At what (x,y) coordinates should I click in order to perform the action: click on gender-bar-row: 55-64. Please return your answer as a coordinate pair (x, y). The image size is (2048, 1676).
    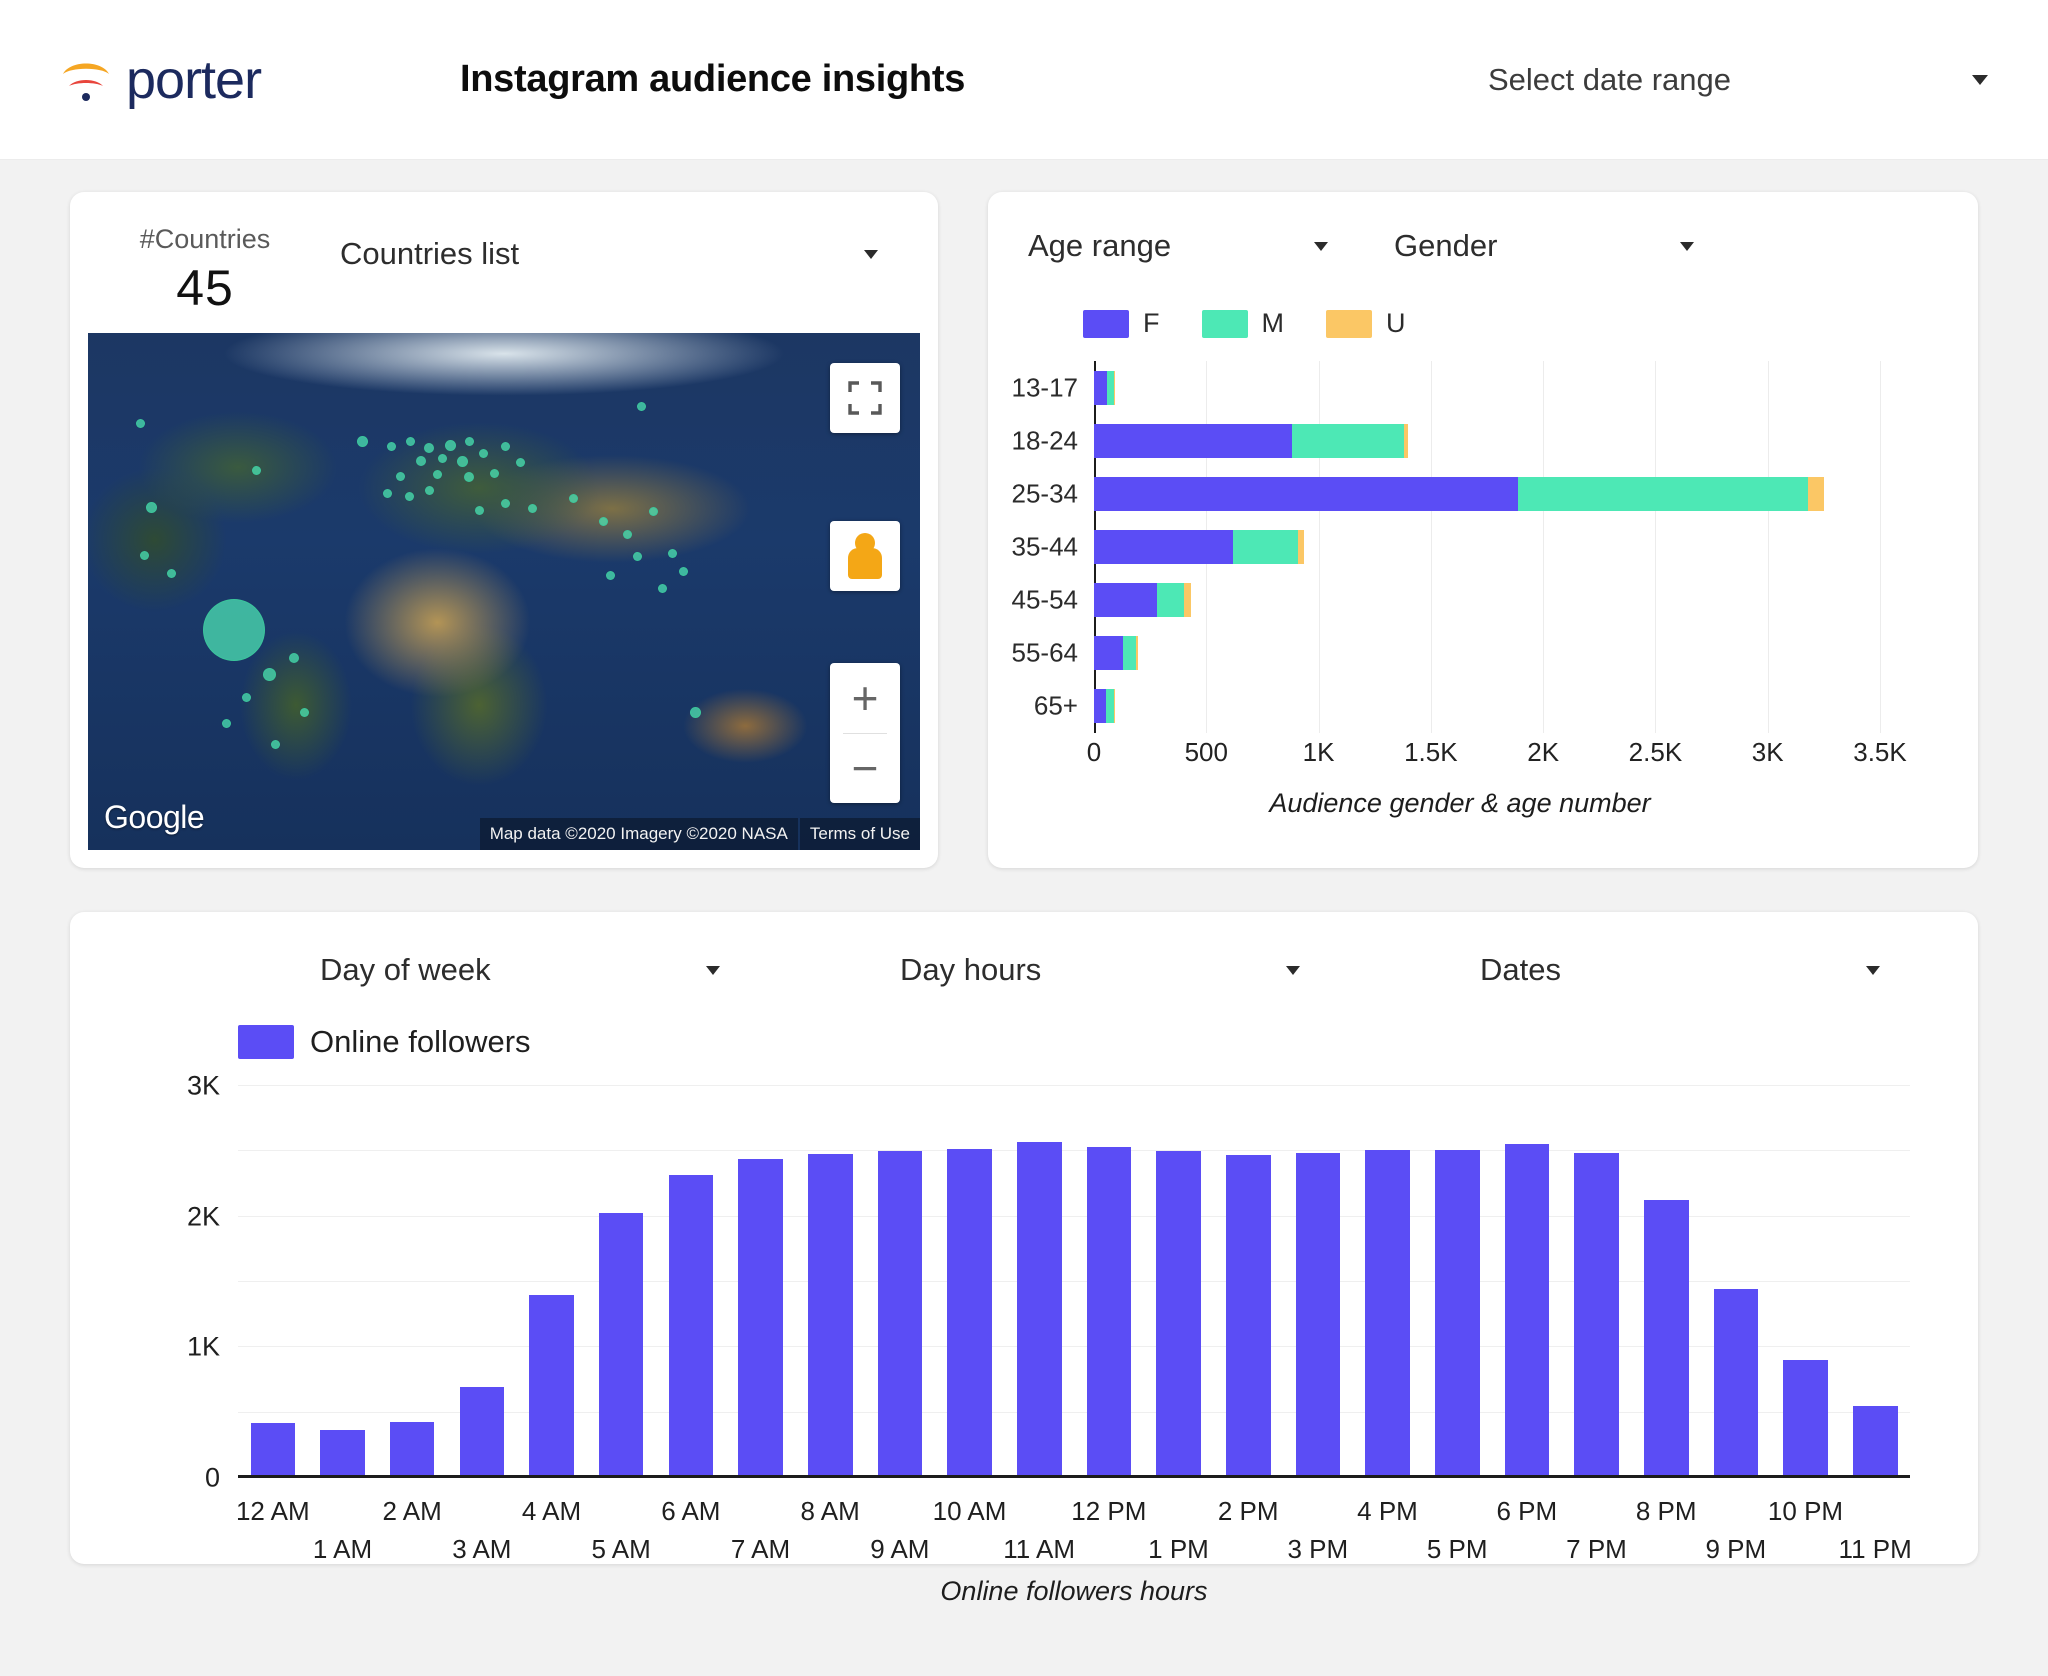
    Looking at the image, I should click on (1446, 653).